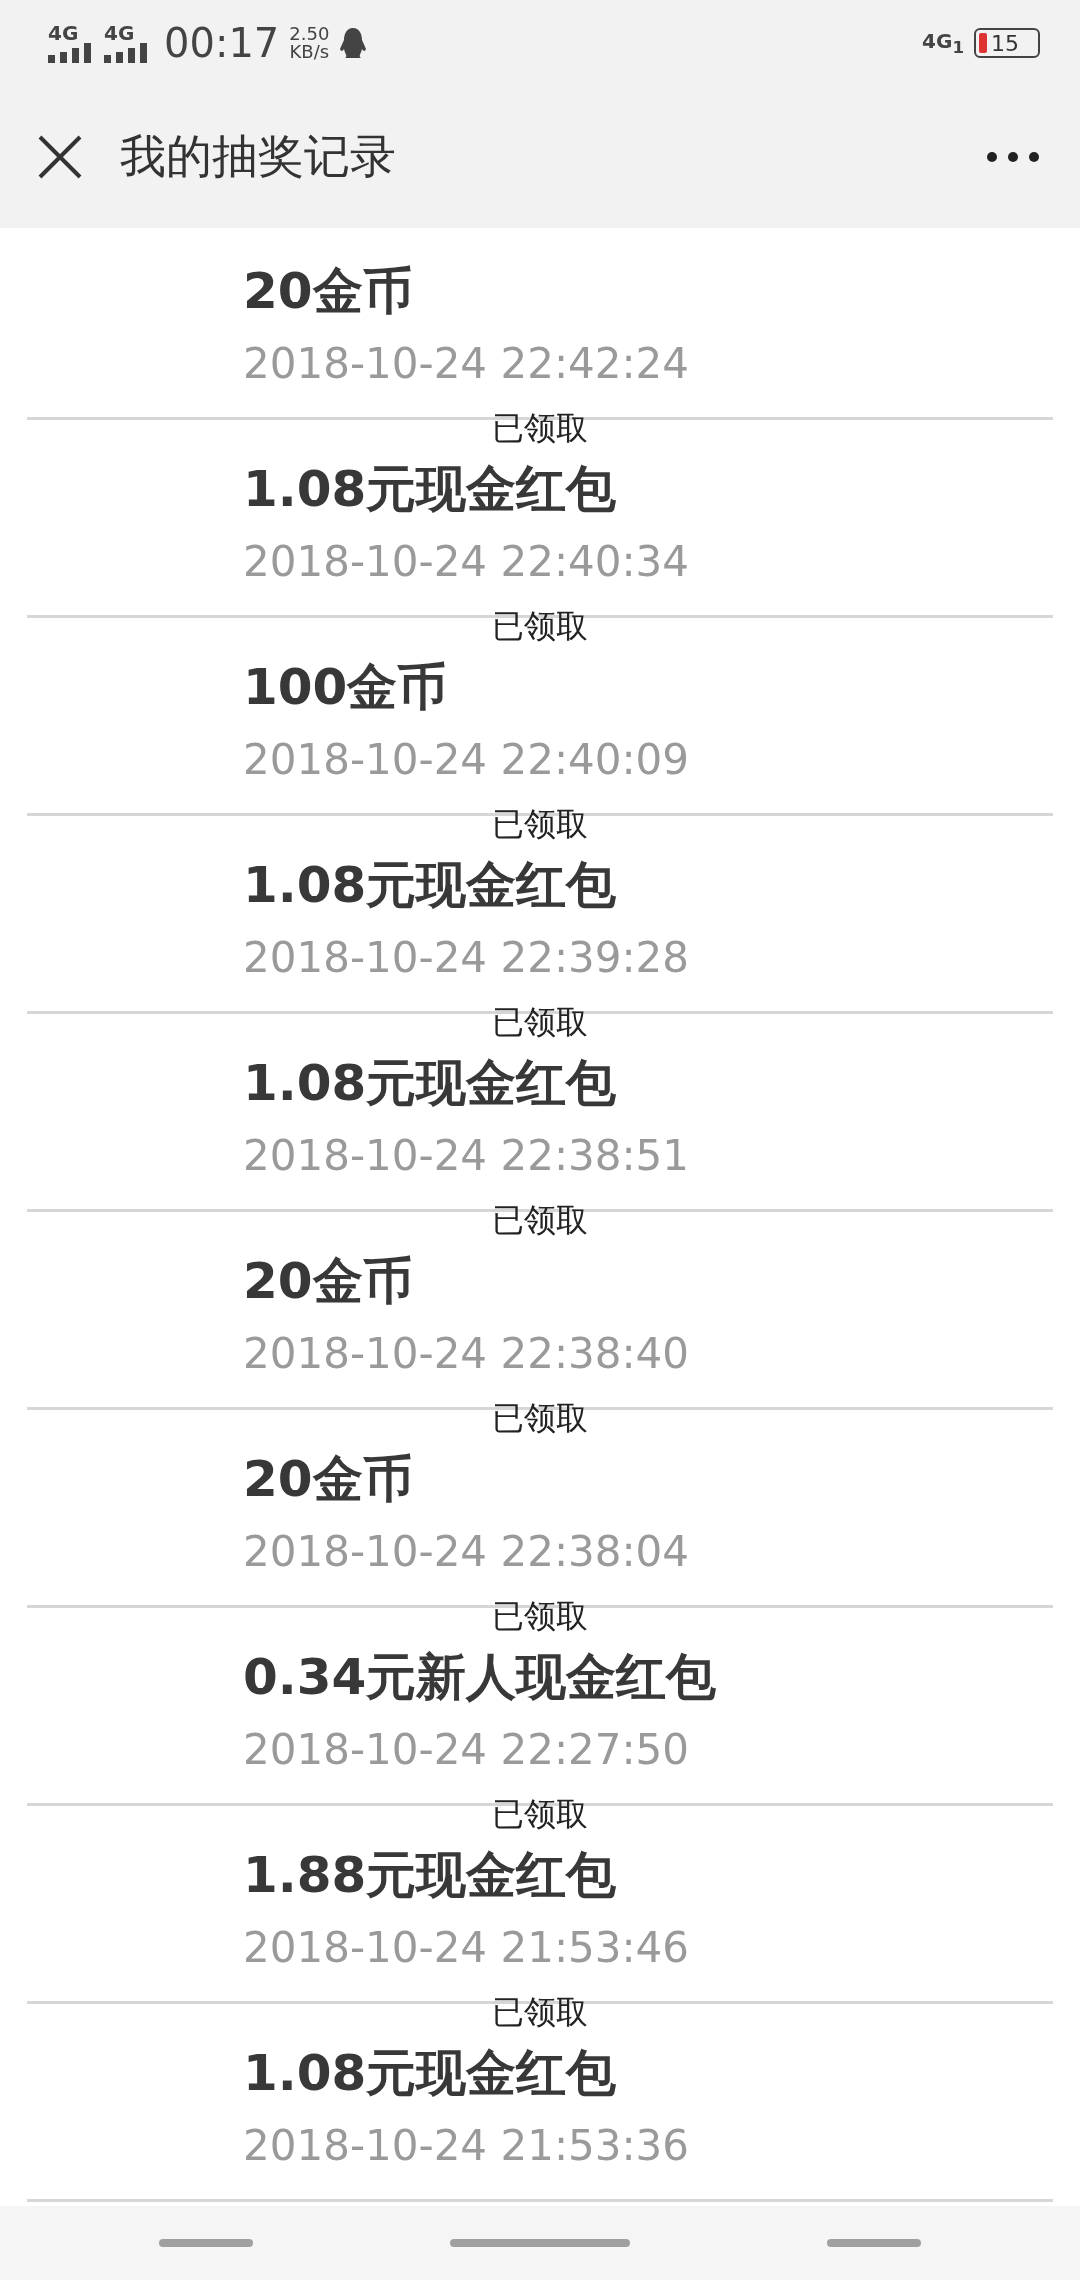 Image resolution: width=1080 pixels, height=2280 pixels. I want to click on clock-time: 00:17, so click(222, 43).